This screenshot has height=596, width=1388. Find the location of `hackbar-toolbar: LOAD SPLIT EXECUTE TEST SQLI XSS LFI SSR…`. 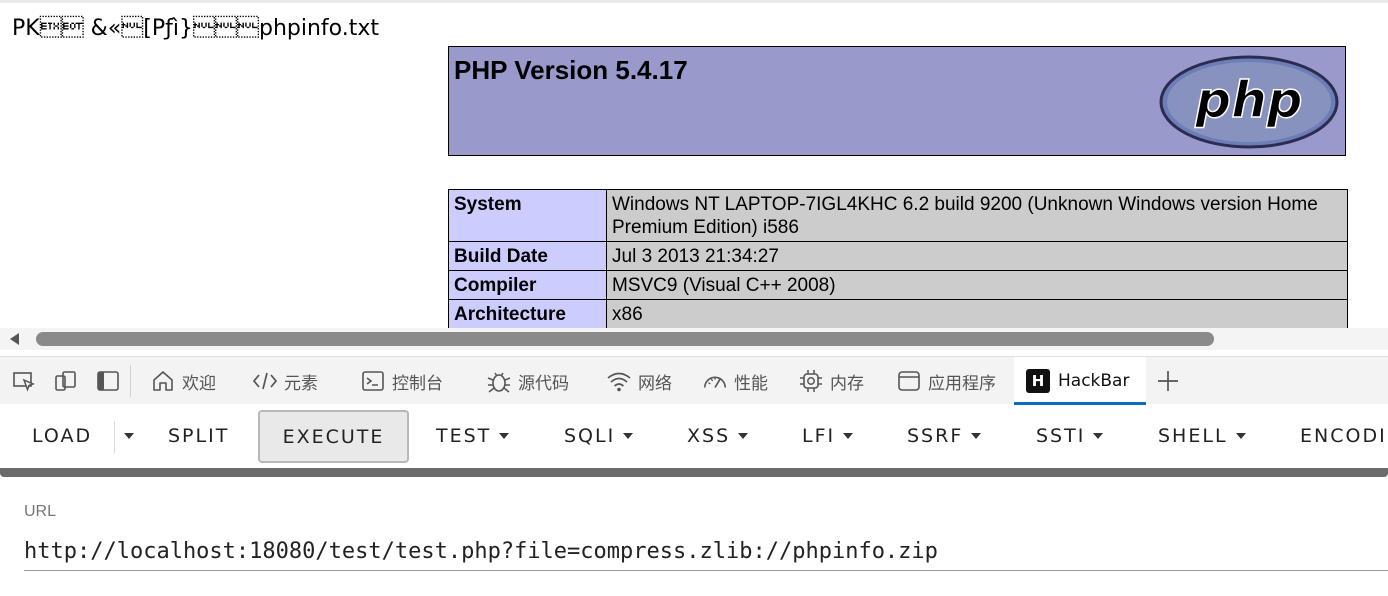

hackbar-toolbar: LOAD SPLIT EXECUTE TEST SQLI XSS LFI SSR… is located at coordinates (694, 437).